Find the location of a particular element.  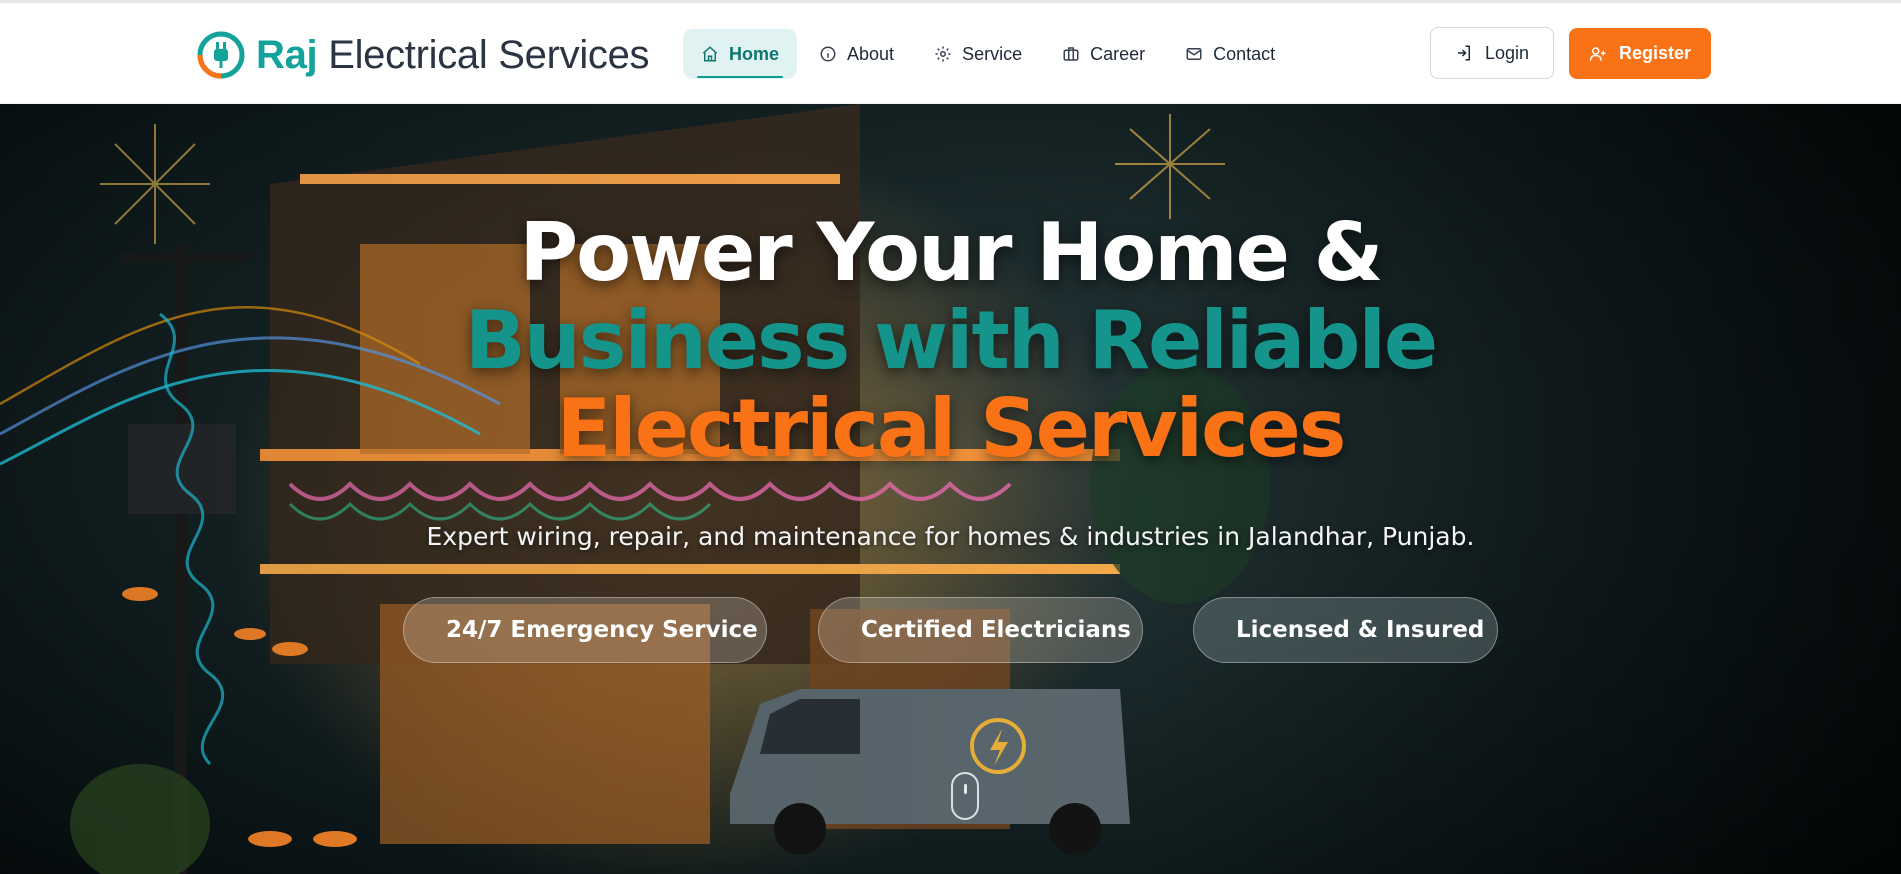

badge-certified-electricians: Certified Electricians is located at coordinates (980, 630).